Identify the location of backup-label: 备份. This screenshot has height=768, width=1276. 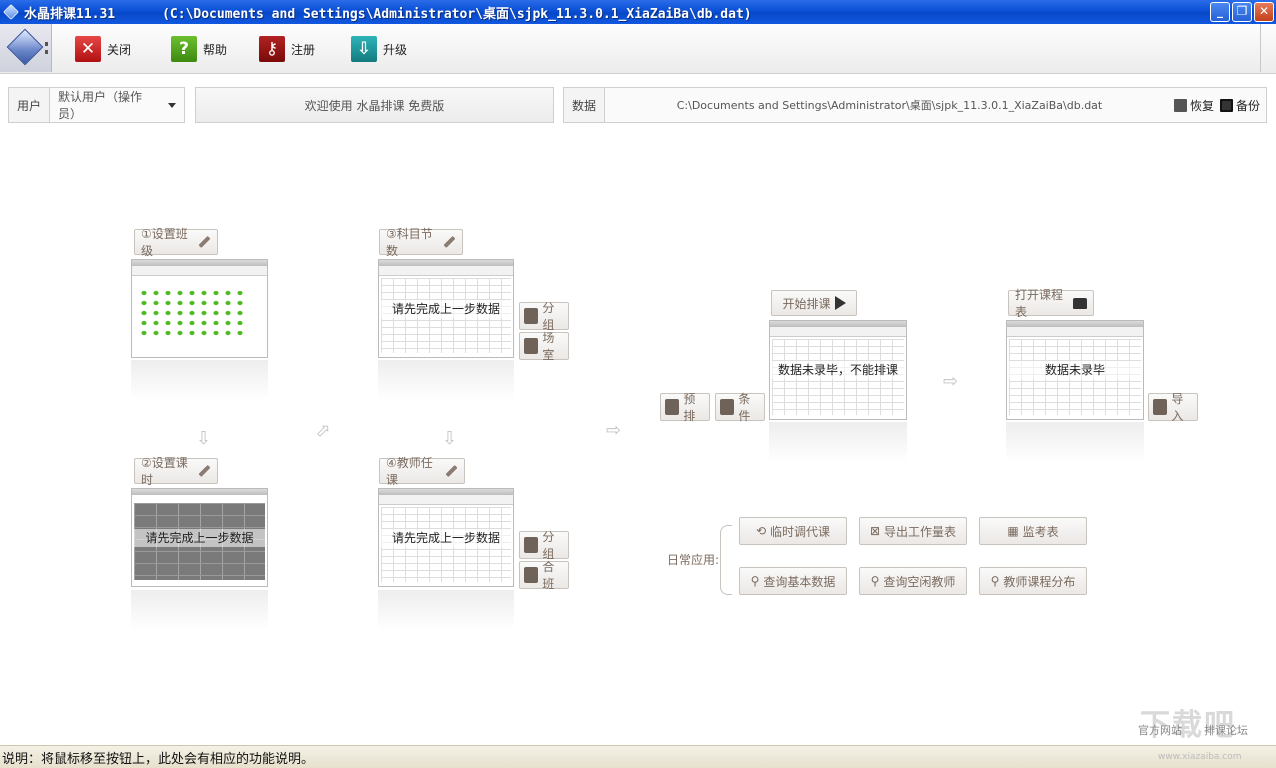
(1247, 105).